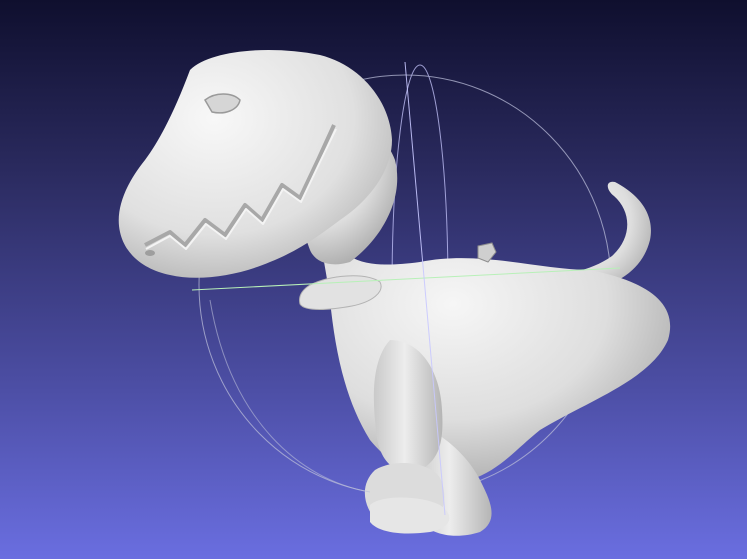  What do you see at coordinates (487, 252) in the screenshot?
I see `dinosaur-skin-detail` at bounding box center [487, 252].